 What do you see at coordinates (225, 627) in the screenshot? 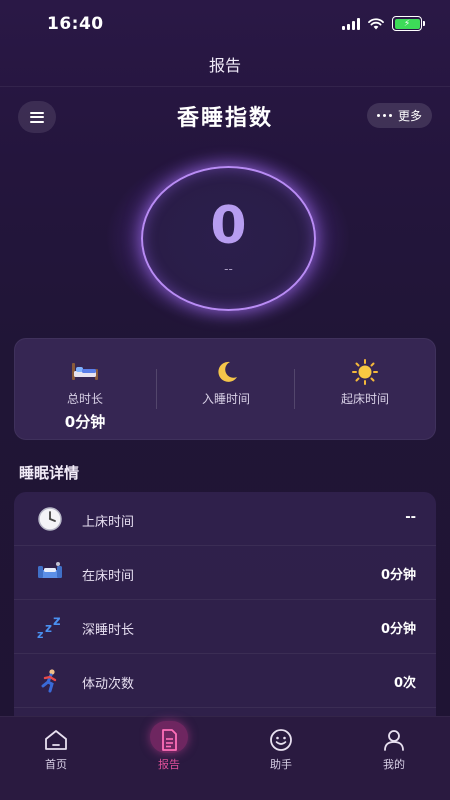
I see `list-item-deep-sleep: z z z 深睡时长 0分钟` at bounding box center [225, 627].